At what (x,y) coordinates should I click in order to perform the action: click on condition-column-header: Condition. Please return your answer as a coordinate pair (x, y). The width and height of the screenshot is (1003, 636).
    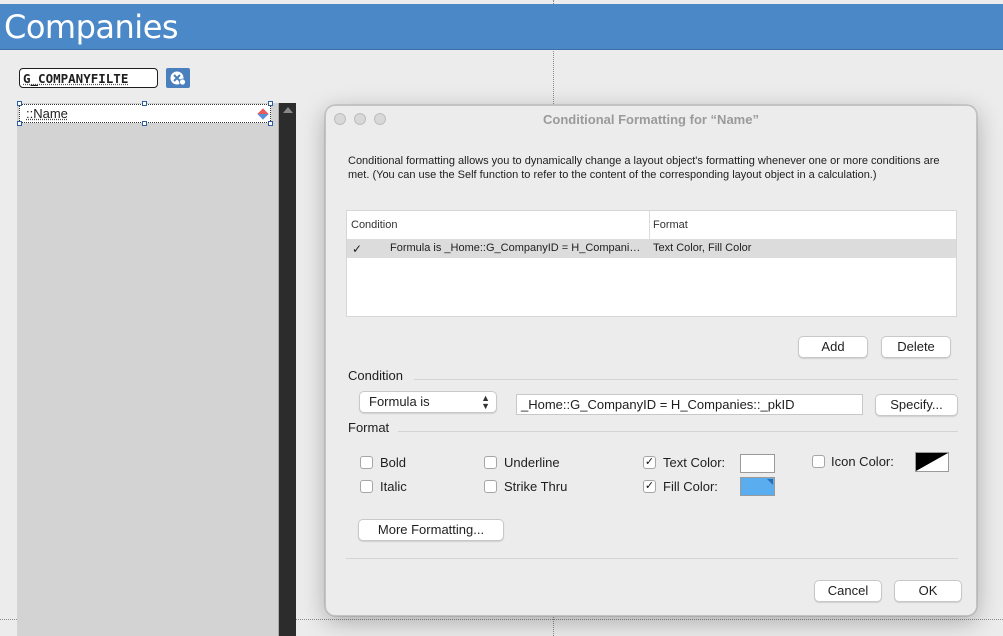
    Looking at the image, I should click on (372, 225).